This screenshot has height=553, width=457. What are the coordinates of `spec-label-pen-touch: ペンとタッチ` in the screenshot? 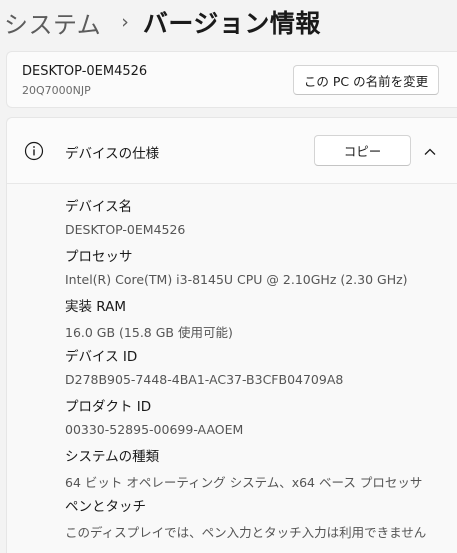 It's located at (105, 507).